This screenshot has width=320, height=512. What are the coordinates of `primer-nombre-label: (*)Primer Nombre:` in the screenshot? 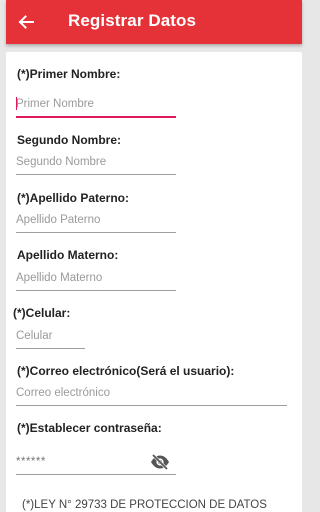 It's located at (69, 74).